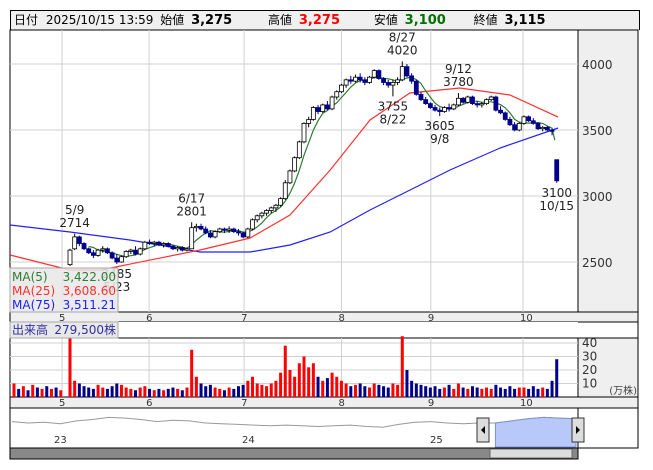 The image size is (653, 470). Describe the element at coordinates (597, 263) in the screenshot. I see `price-tick-label: 2500` at that location.